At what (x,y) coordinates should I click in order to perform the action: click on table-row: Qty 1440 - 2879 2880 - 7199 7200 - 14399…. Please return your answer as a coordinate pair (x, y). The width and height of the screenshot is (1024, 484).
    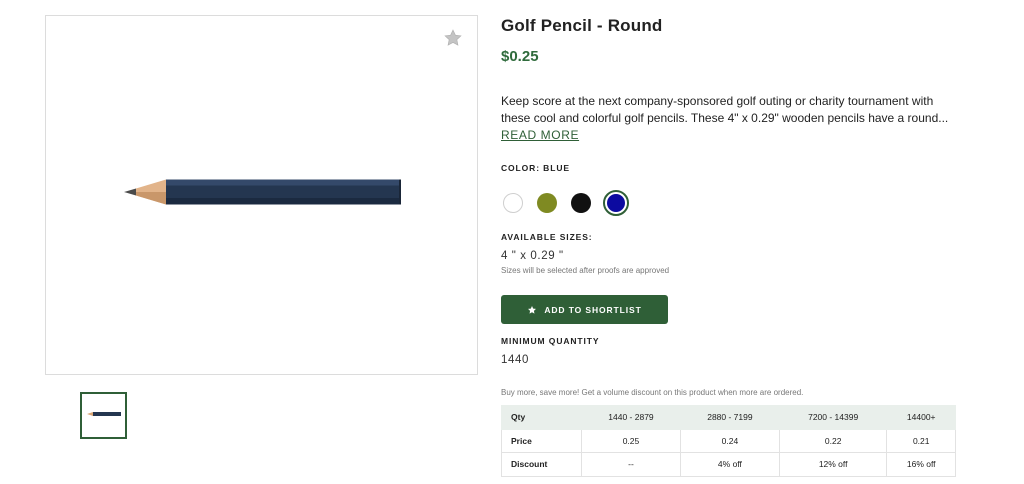
    Looking at the image, I should click on (728, 417).